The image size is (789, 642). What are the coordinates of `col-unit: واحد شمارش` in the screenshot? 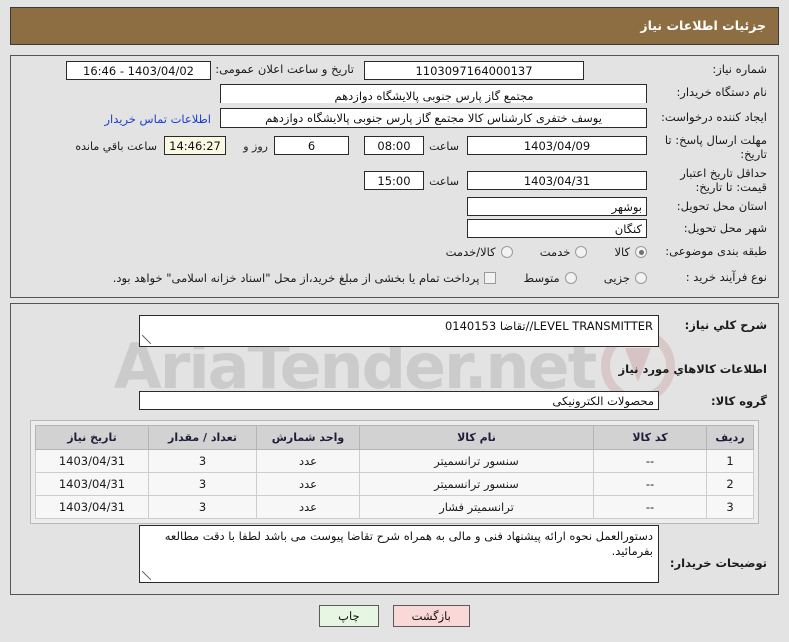 It's located at (308, 437).